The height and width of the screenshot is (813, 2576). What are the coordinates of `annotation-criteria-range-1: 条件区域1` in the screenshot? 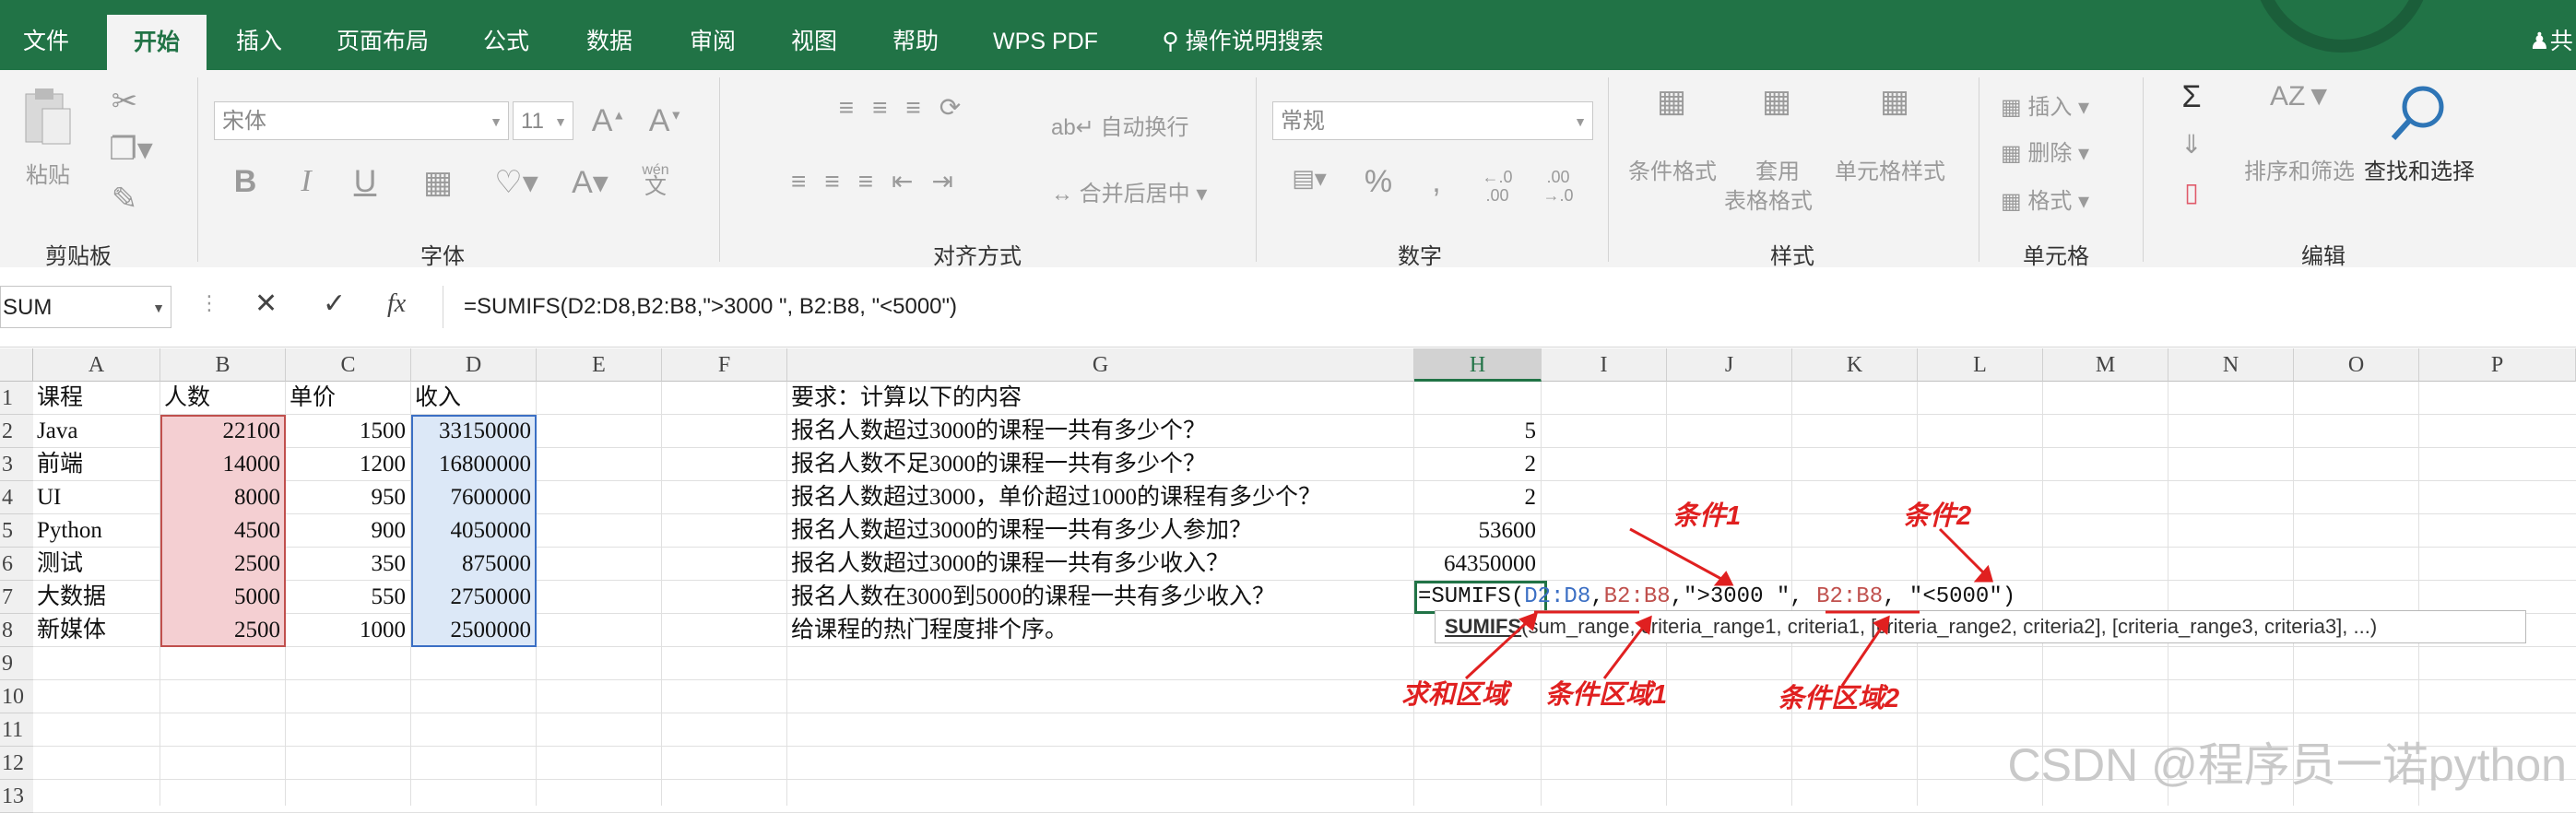 It's located at (1606, 695).